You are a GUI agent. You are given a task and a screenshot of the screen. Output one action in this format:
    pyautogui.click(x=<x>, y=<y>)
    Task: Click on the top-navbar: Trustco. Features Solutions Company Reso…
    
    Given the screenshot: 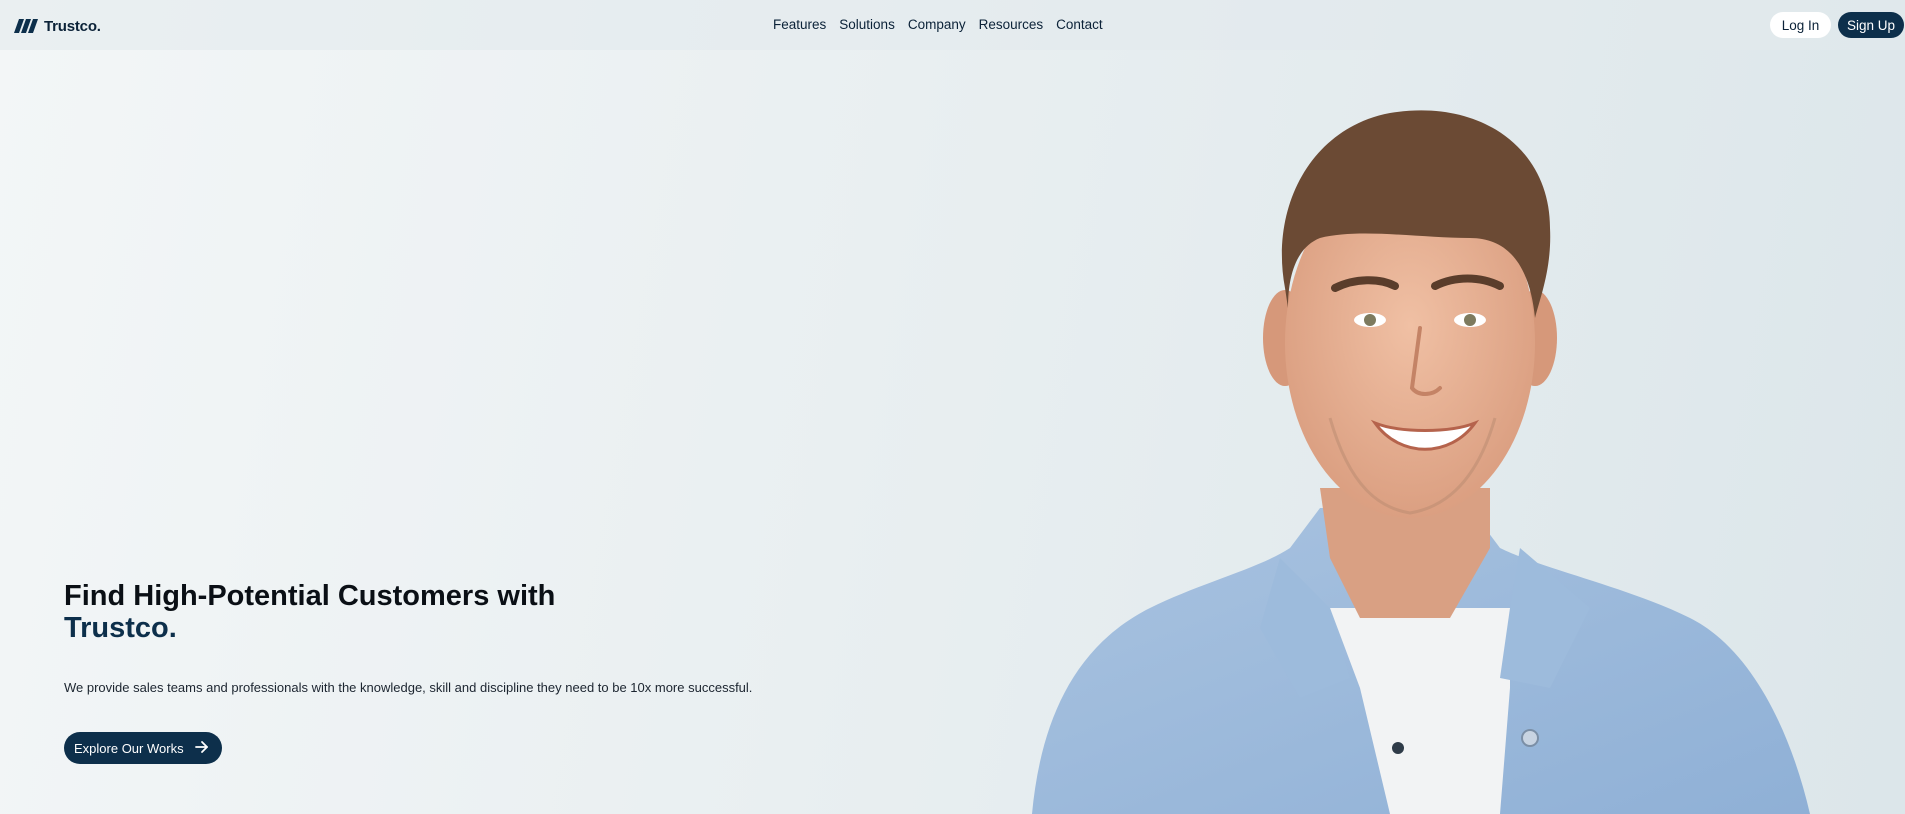 What is the action you would take?
    pyautogui.click(x=952, y=25)
    